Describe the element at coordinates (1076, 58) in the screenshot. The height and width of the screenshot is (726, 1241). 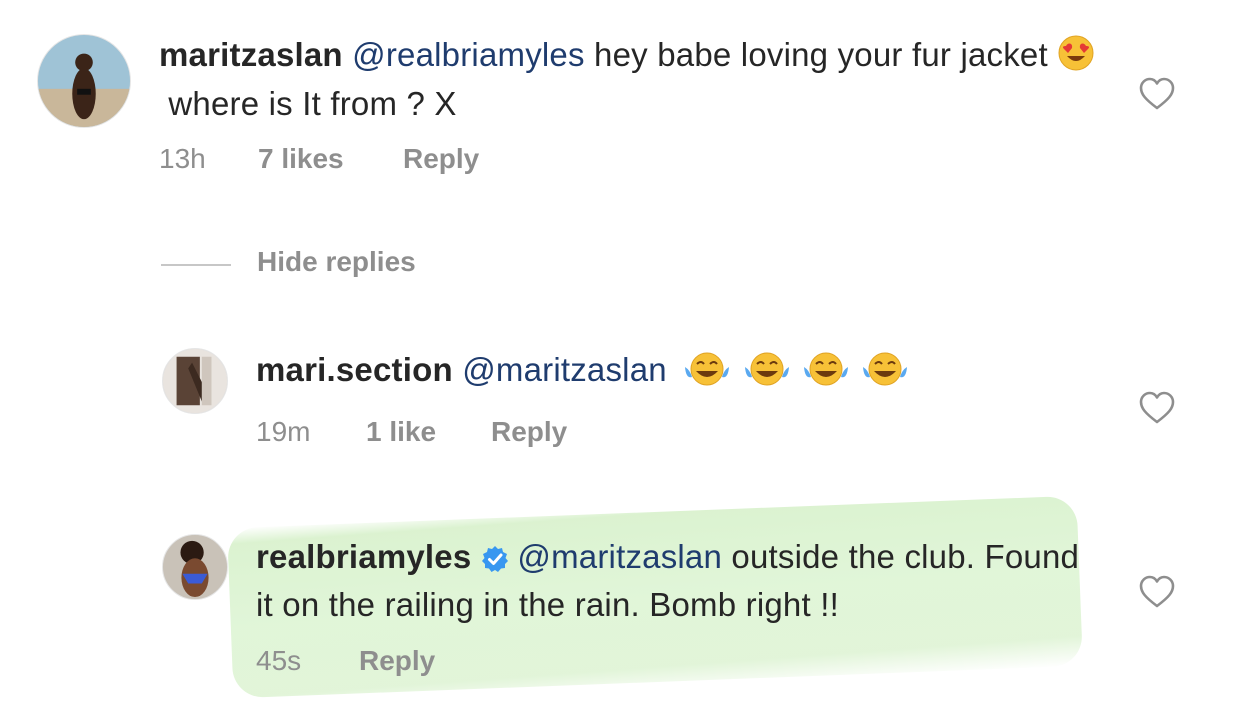
I see `heart-eyes-emoji-icon` at that location.